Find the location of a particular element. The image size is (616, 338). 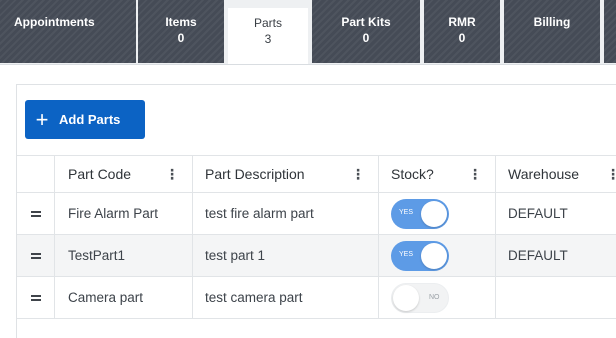

tab-parts: Parts 3 is located at coordinates (268, 36).